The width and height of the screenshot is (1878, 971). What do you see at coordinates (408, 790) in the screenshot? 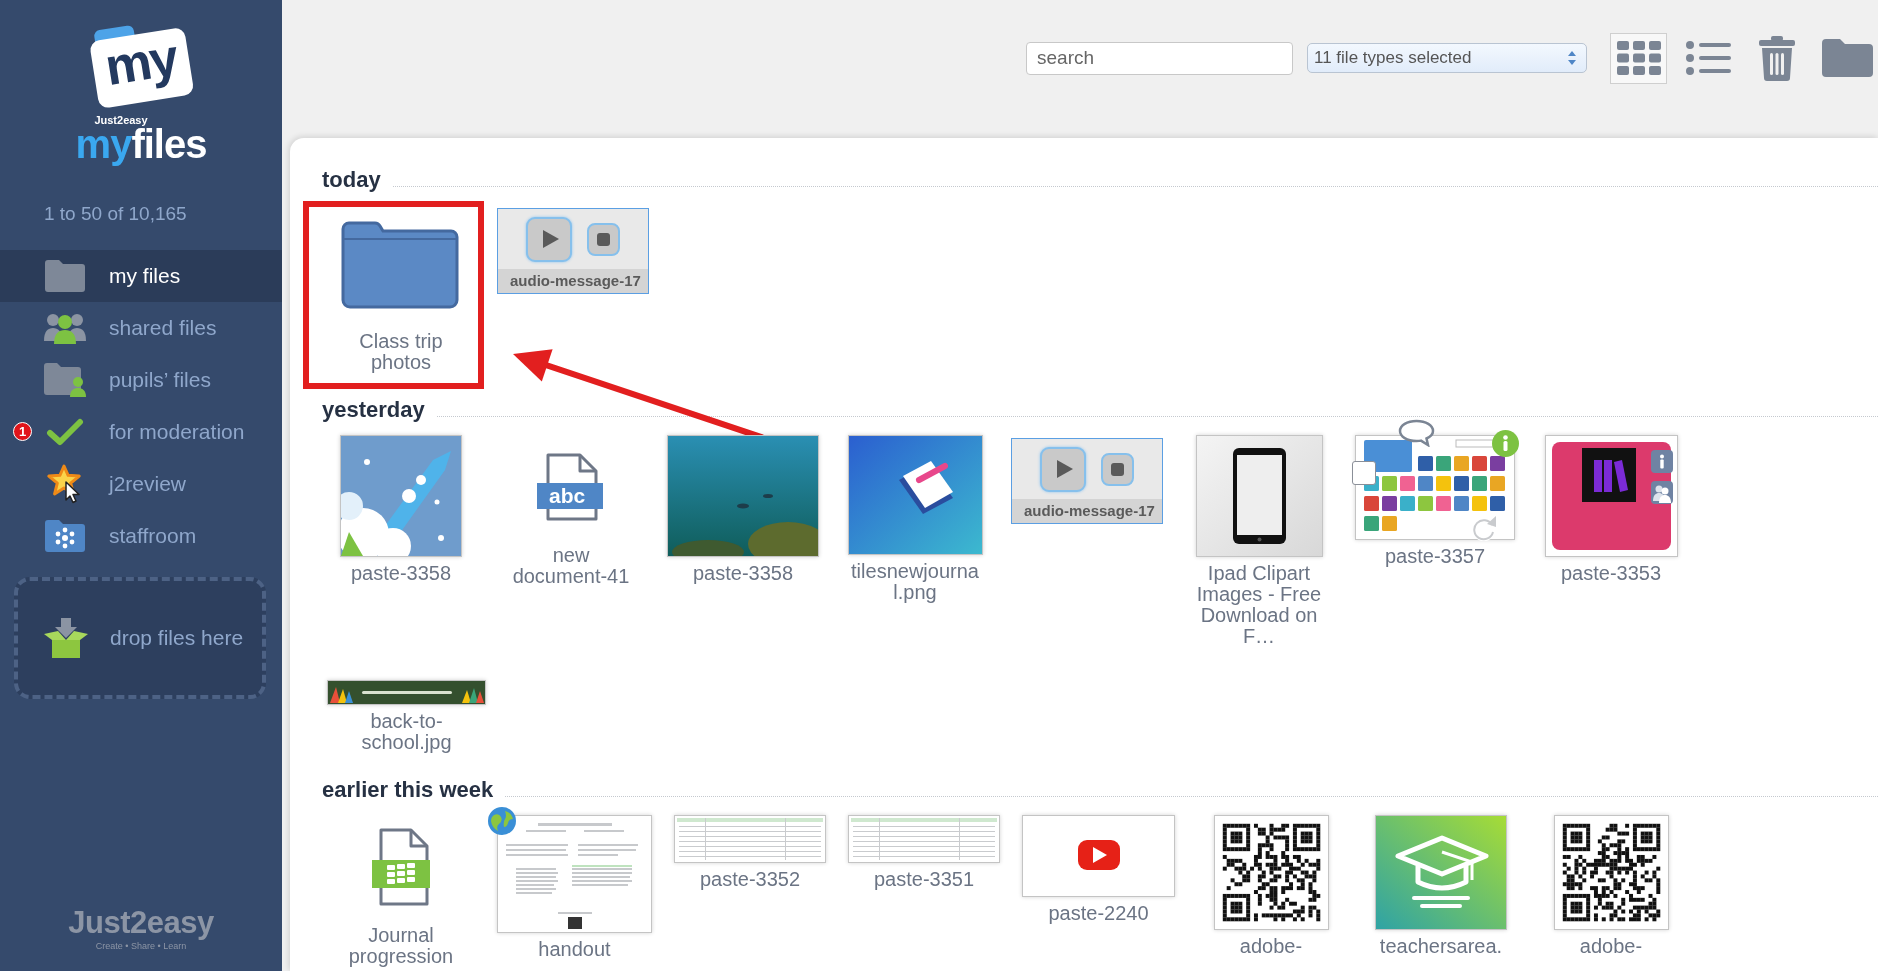
I see `section-heading: earlier this week` at bounding box center [408, 790].